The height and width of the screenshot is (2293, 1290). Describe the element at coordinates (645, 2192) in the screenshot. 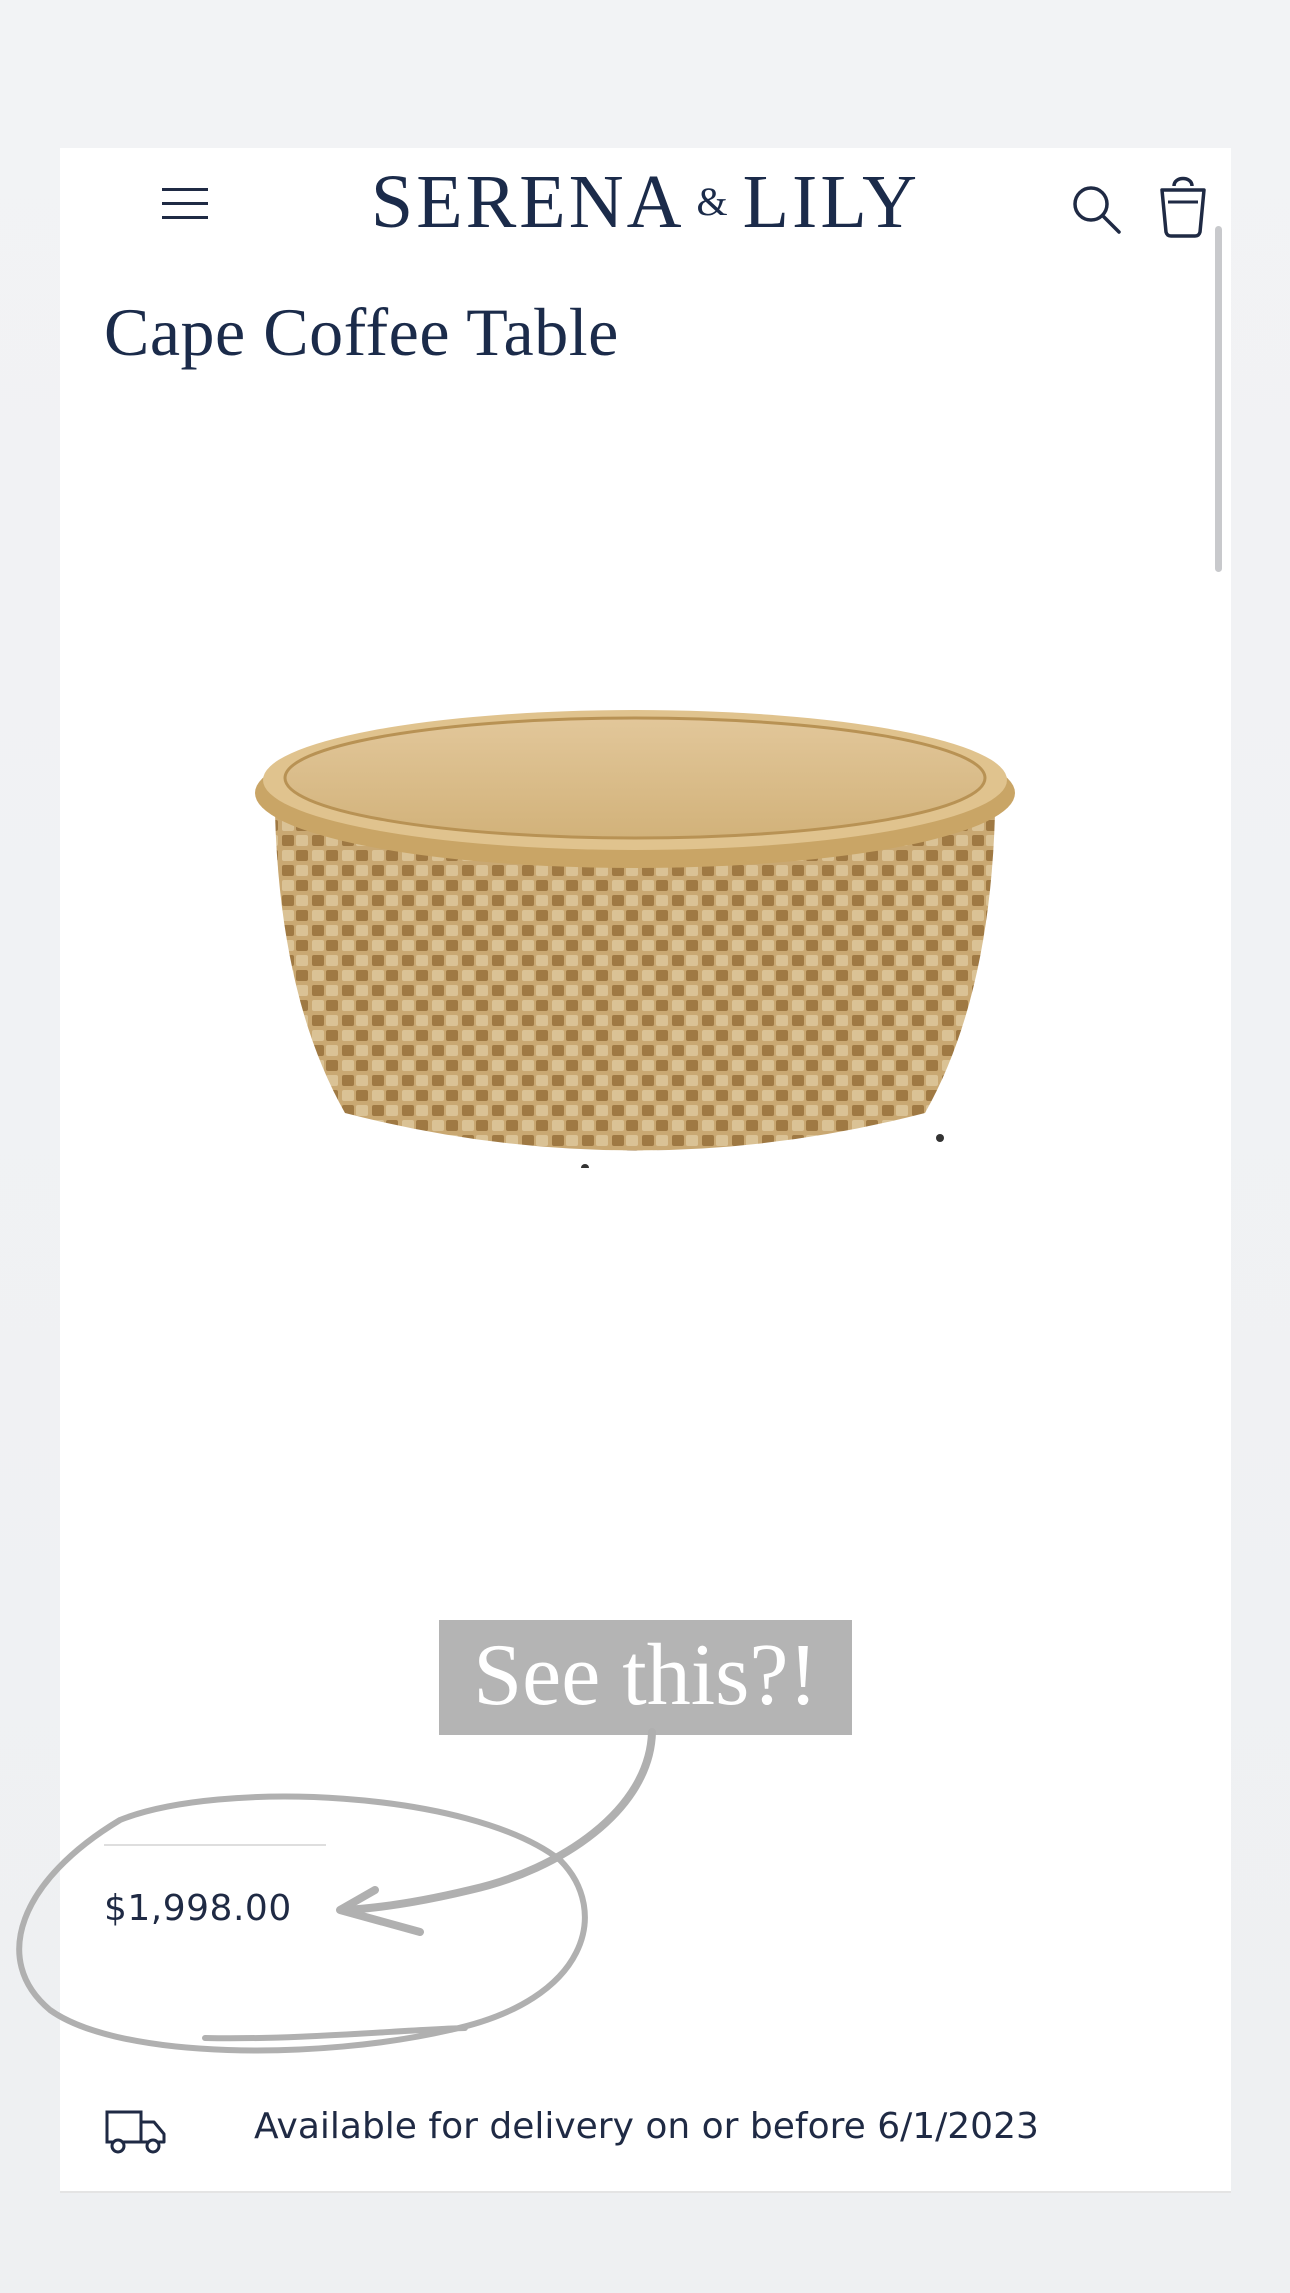

I see `bottom-divider` at that location.